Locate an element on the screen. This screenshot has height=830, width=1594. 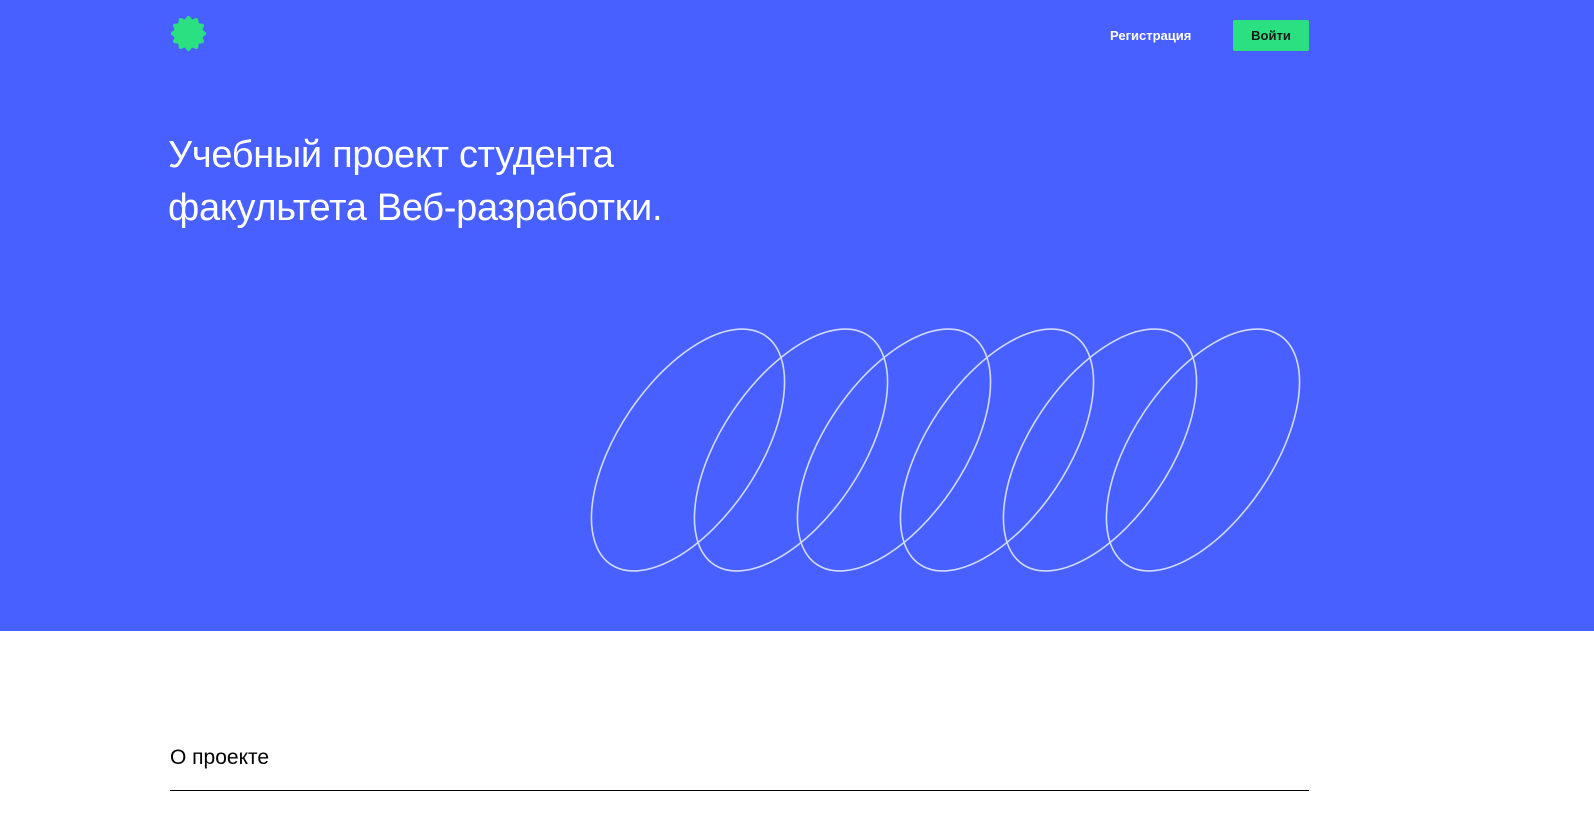
about-section-title: О проекте is located at coordinates (220, 757).